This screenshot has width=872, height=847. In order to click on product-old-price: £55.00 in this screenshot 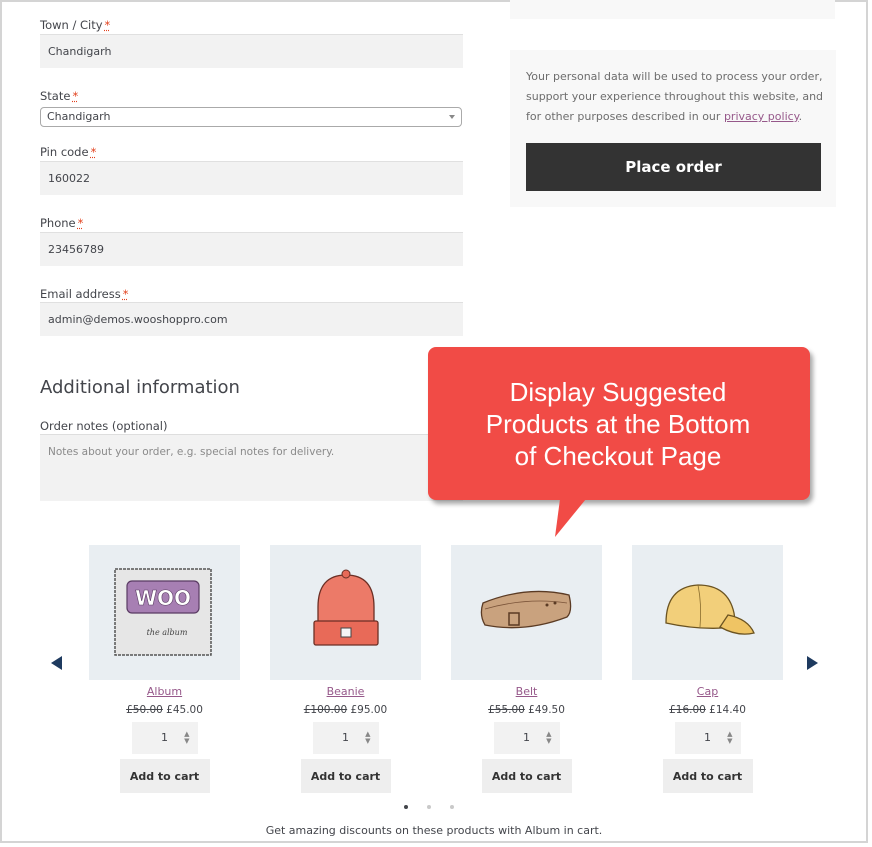, I will do `click(506, 710)`.